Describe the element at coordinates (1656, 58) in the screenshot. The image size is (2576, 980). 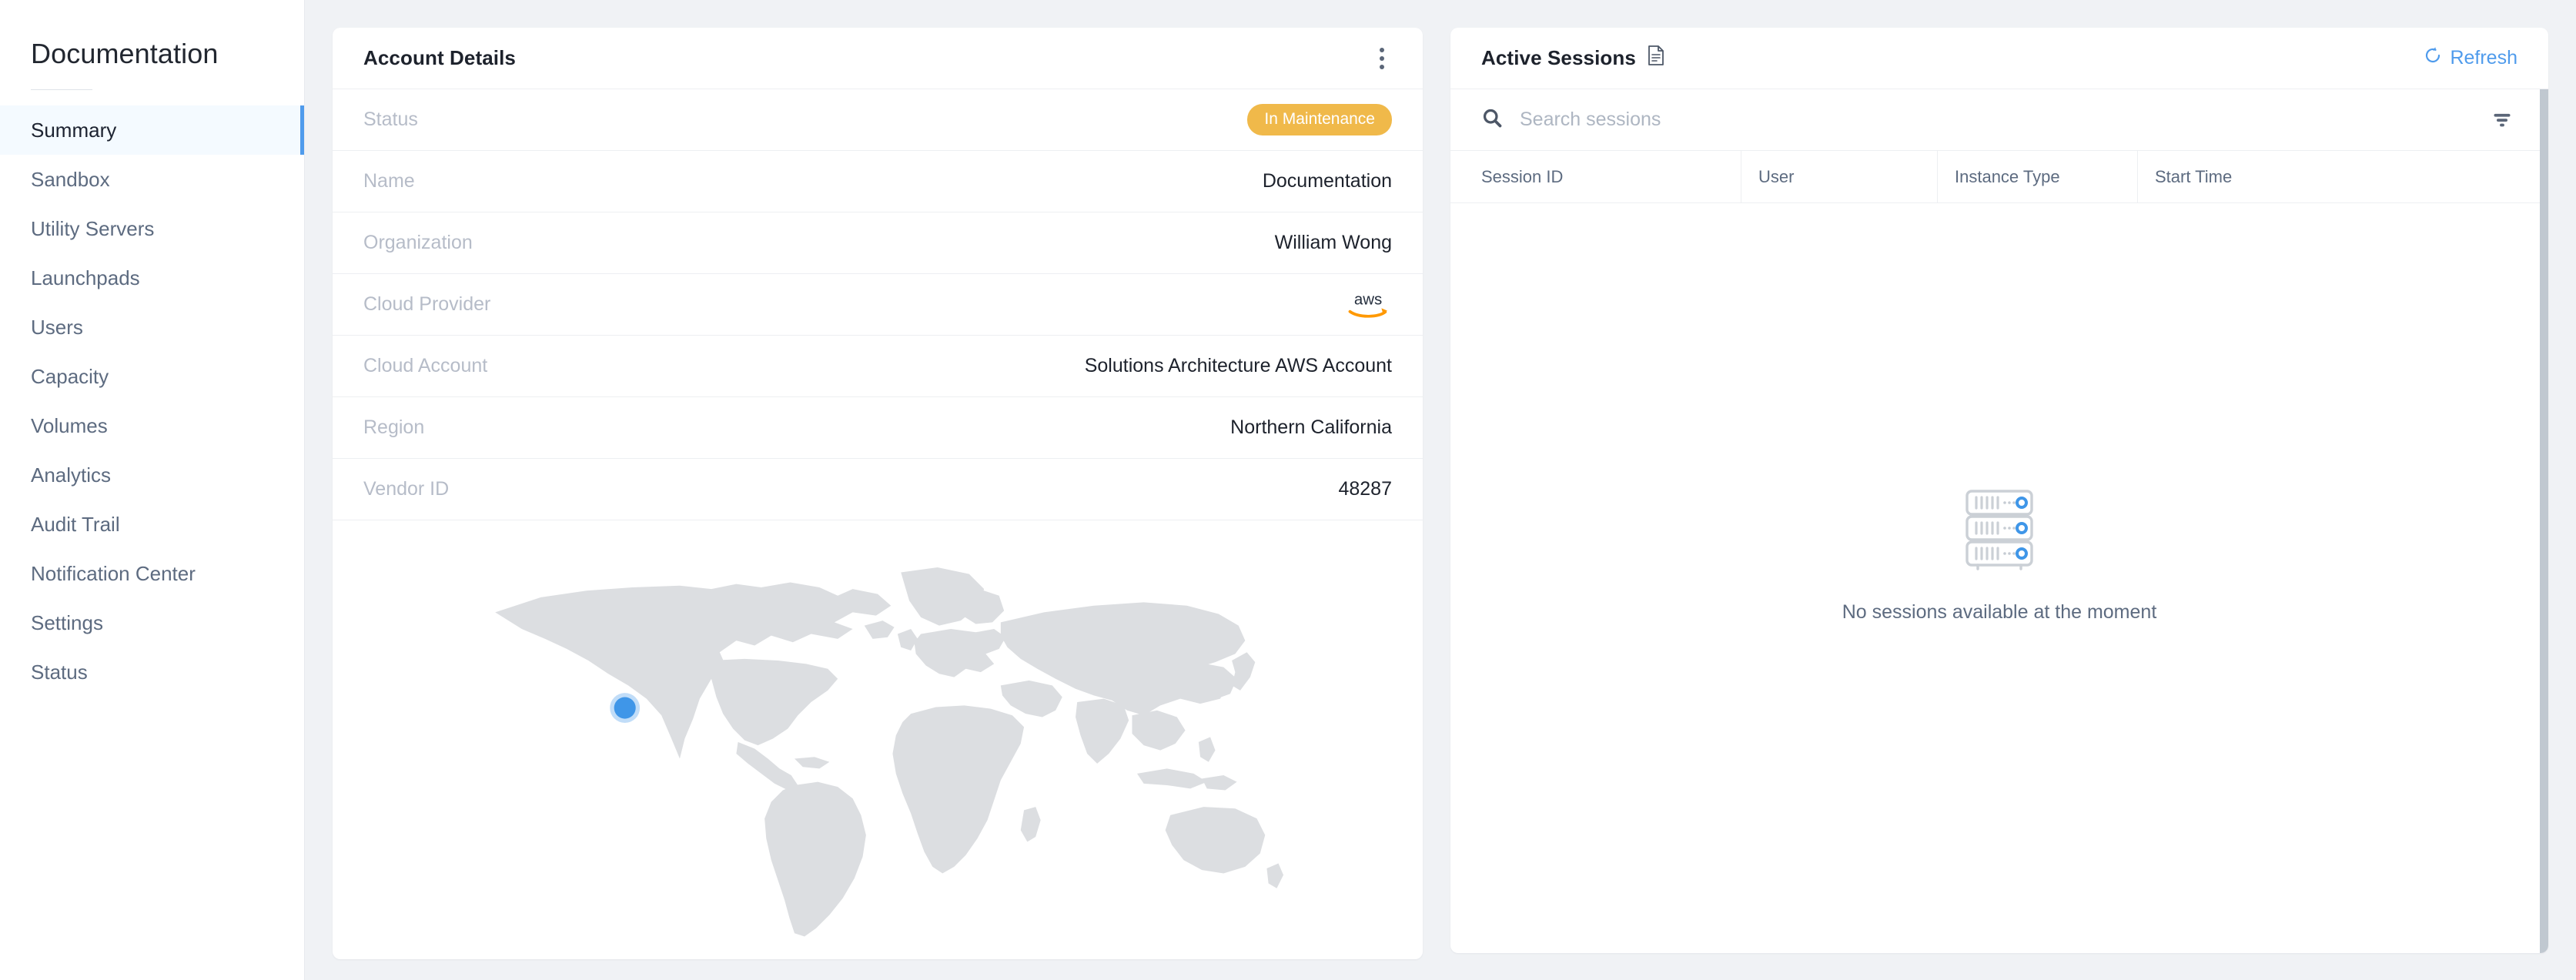
I see `document-icon` at that location.